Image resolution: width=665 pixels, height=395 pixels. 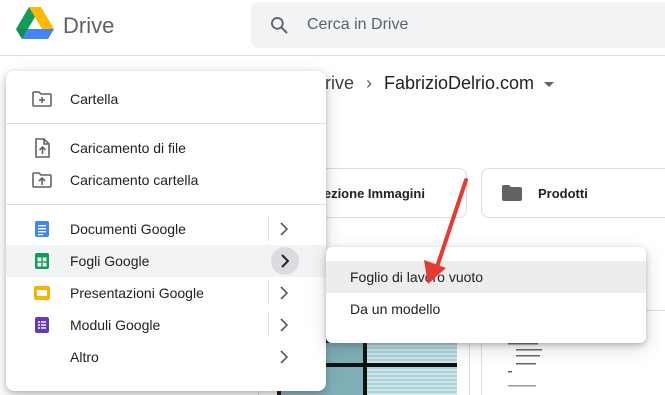 What do you see at coordinates (110, 261) in the screenshot?
I see `menu-item-label: Fogli Google` at bounding box center [110, 261].